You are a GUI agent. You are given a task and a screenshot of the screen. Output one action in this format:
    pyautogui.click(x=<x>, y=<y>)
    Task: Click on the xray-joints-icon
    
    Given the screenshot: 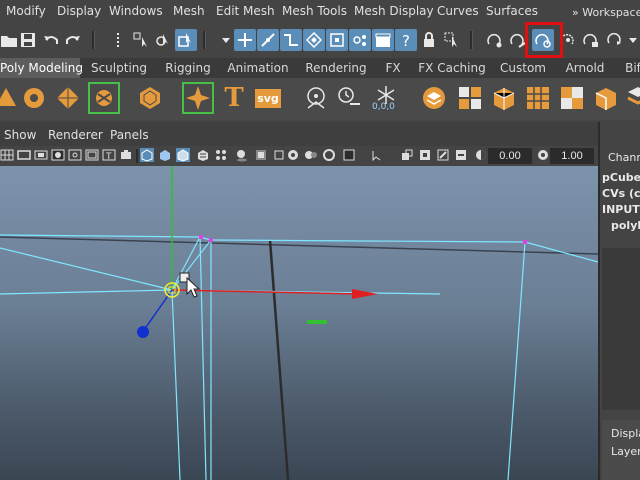 What is the action you would take?
    pyautogui.click(x=377, y=155)
    